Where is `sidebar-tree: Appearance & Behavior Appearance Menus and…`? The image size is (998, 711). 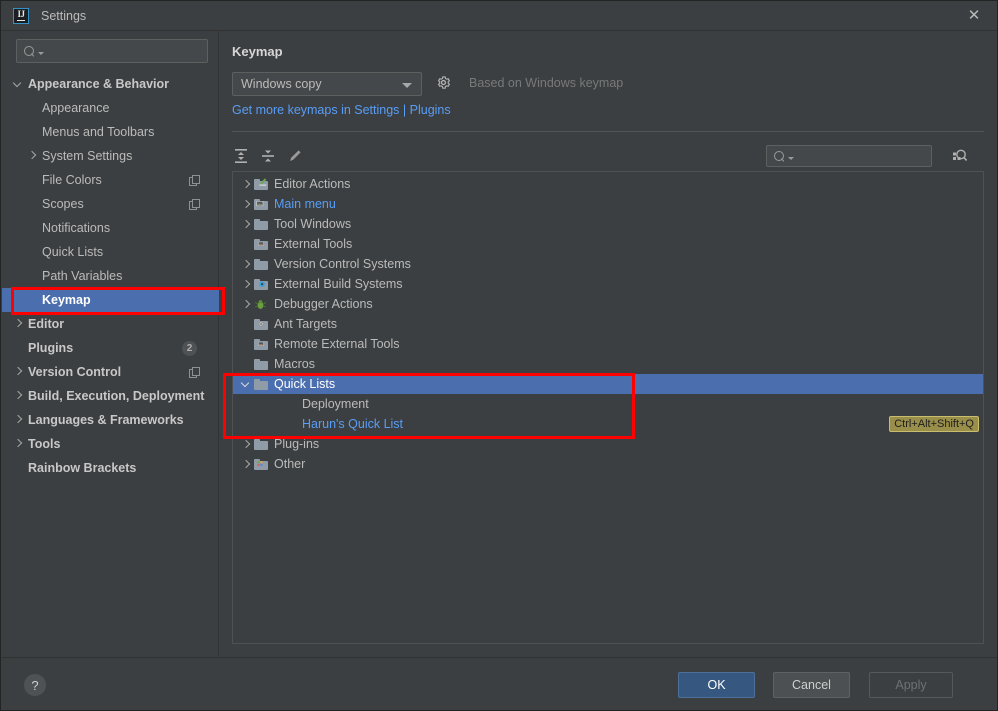
sidebar-tree: Appearance & Behavior Appearance Menus and… is located at coordinates (110, 276).